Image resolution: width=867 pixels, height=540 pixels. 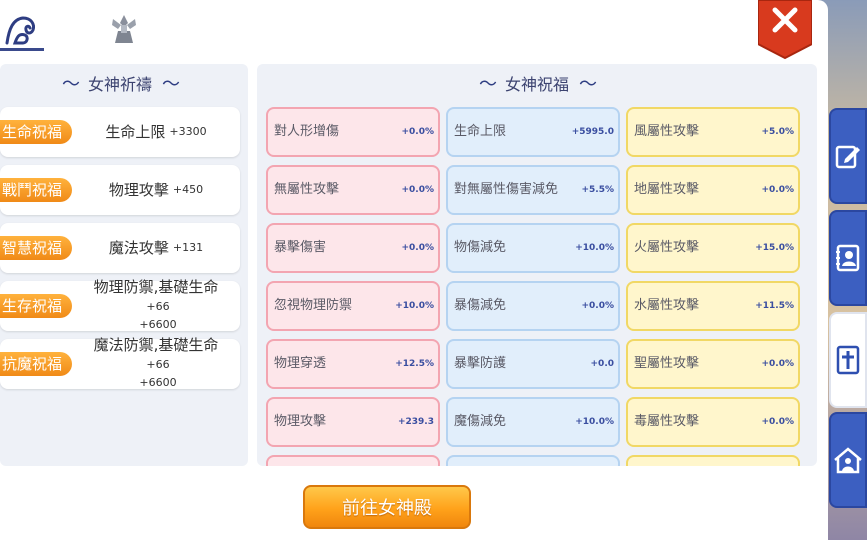 I want to click on edit-icon, so click(x=847, y=157).